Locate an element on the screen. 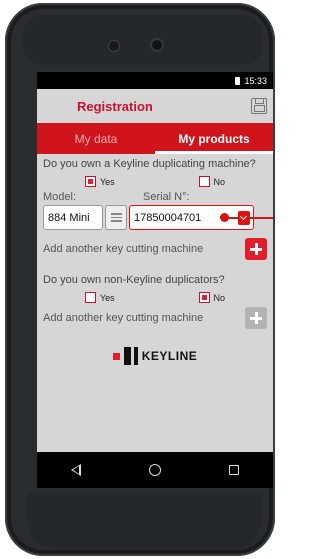 This screenshot has width=320, height=559. keyline-no-label: No is located at coordinates (219, 181).